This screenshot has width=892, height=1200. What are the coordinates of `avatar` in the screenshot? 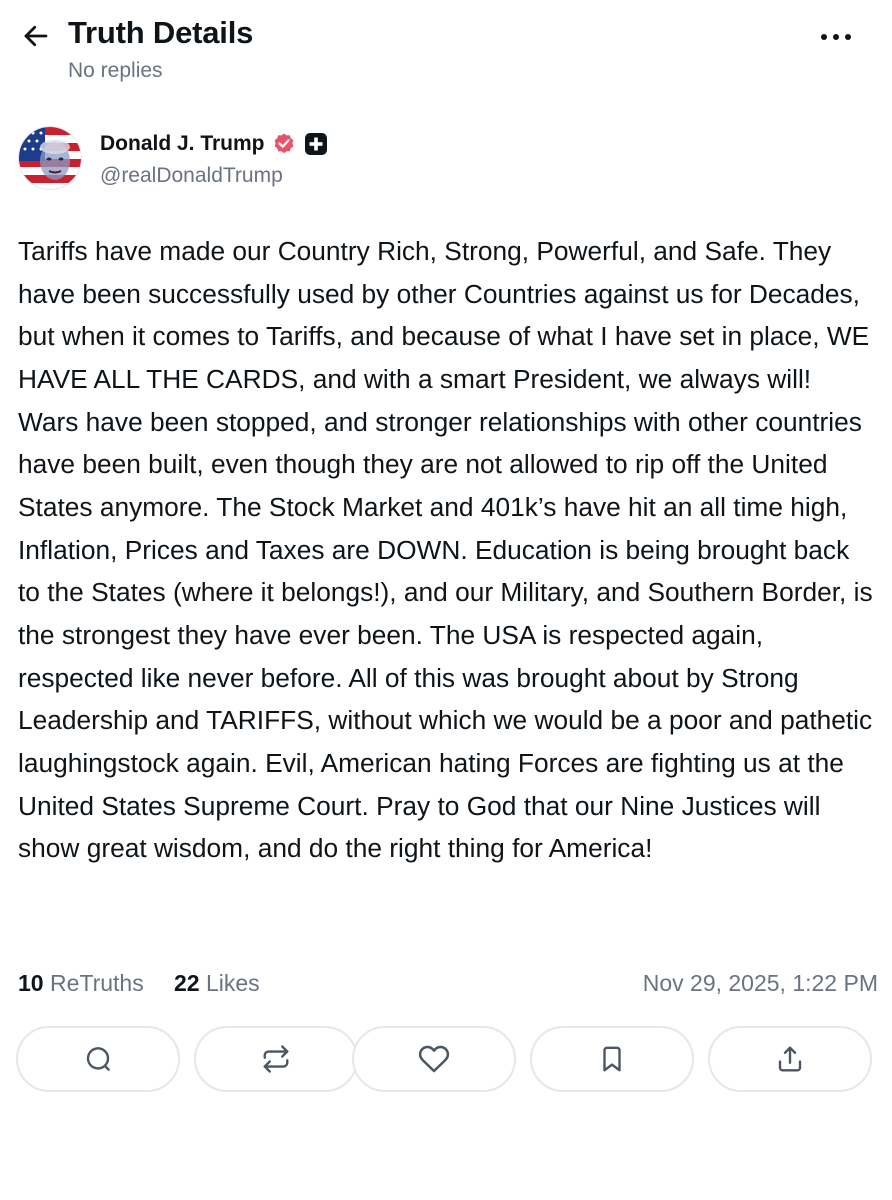 It's located at (50, 158).